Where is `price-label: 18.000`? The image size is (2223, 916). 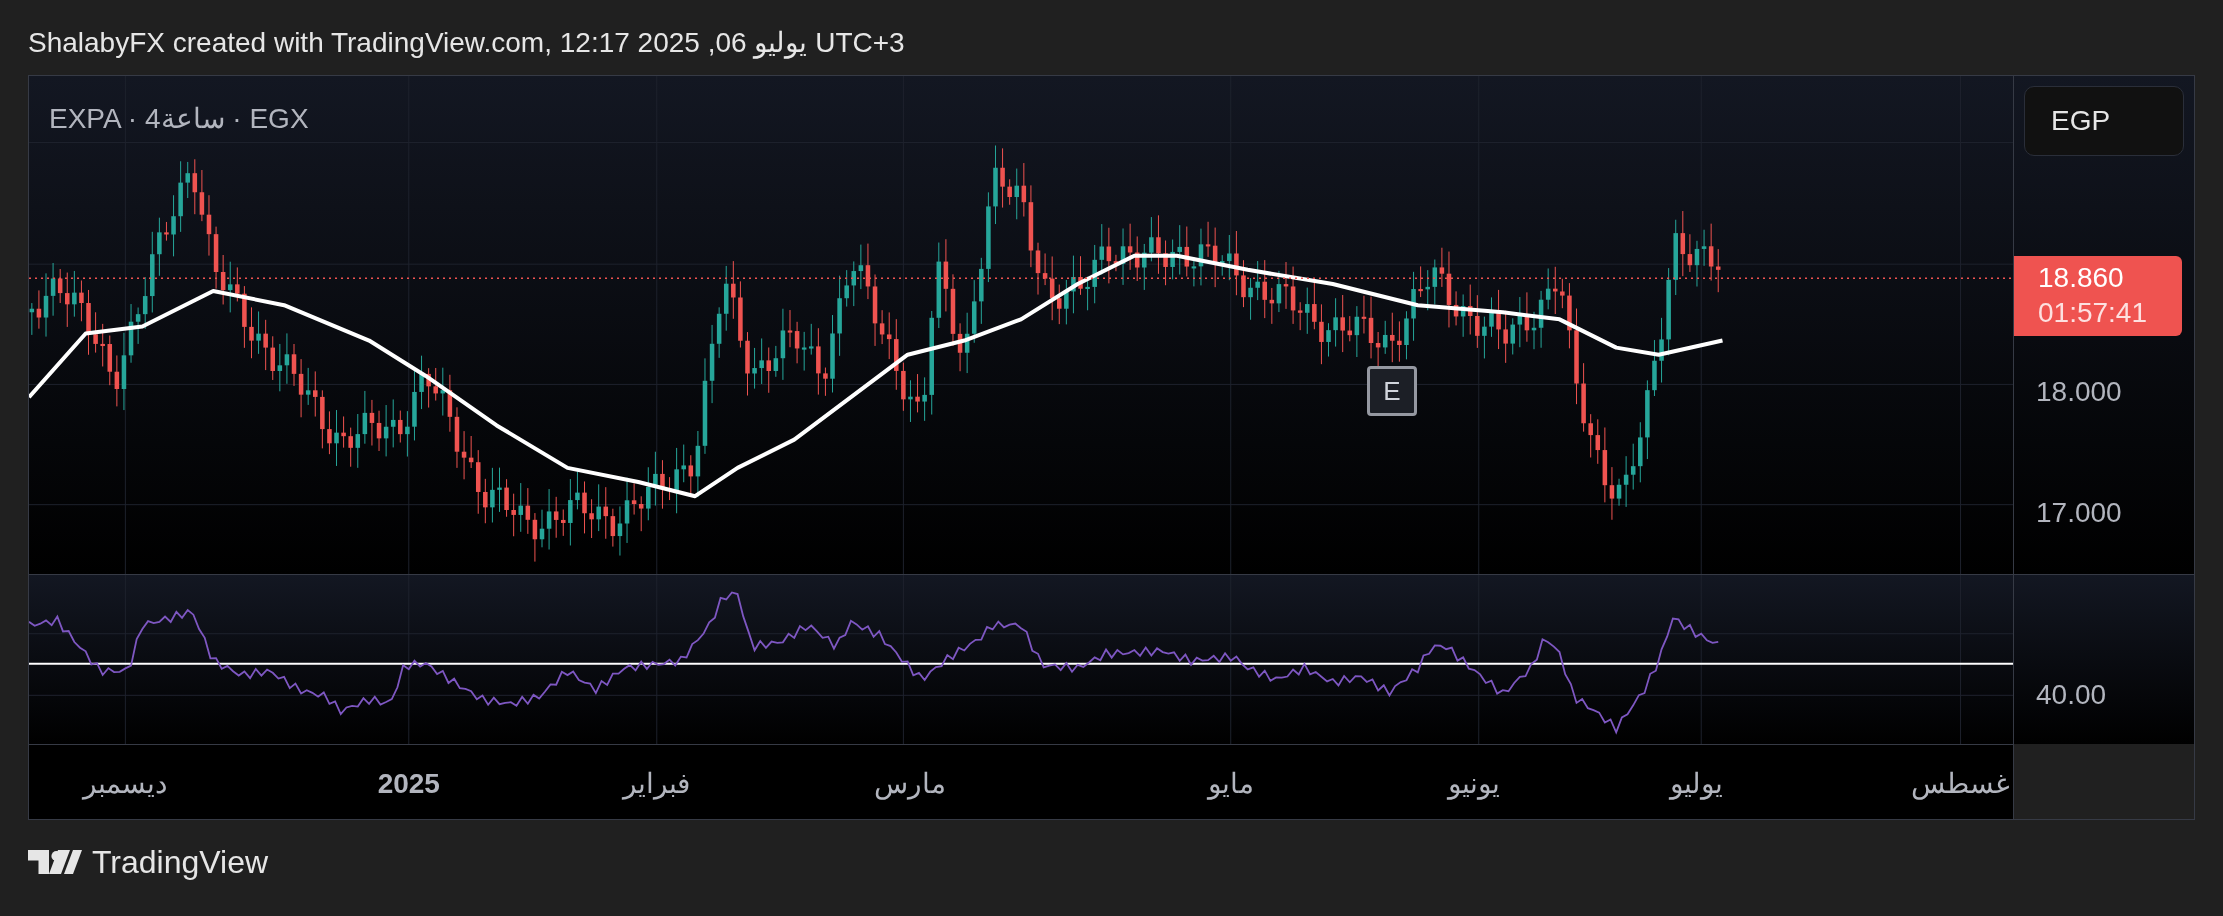
price-label: 18.000 is located at coordinates (2079, 392).